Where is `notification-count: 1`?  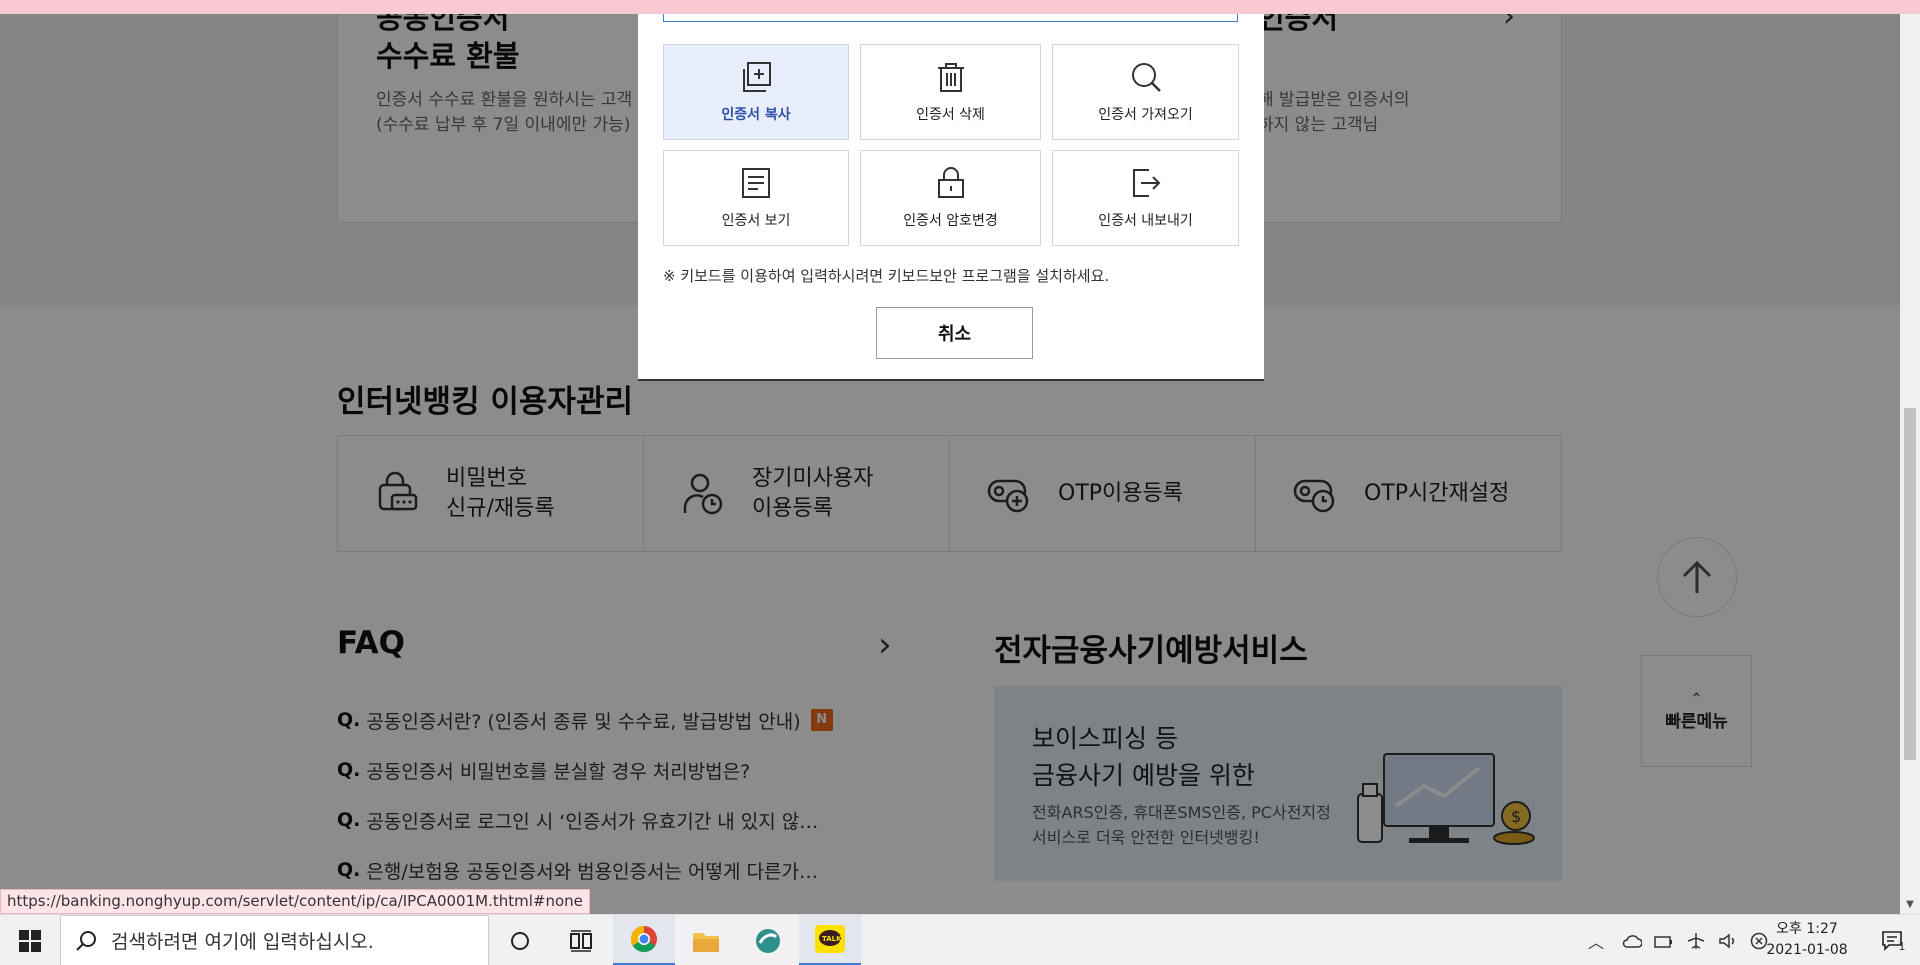 notification-count: 1 is located at coordinates (1902, 946).